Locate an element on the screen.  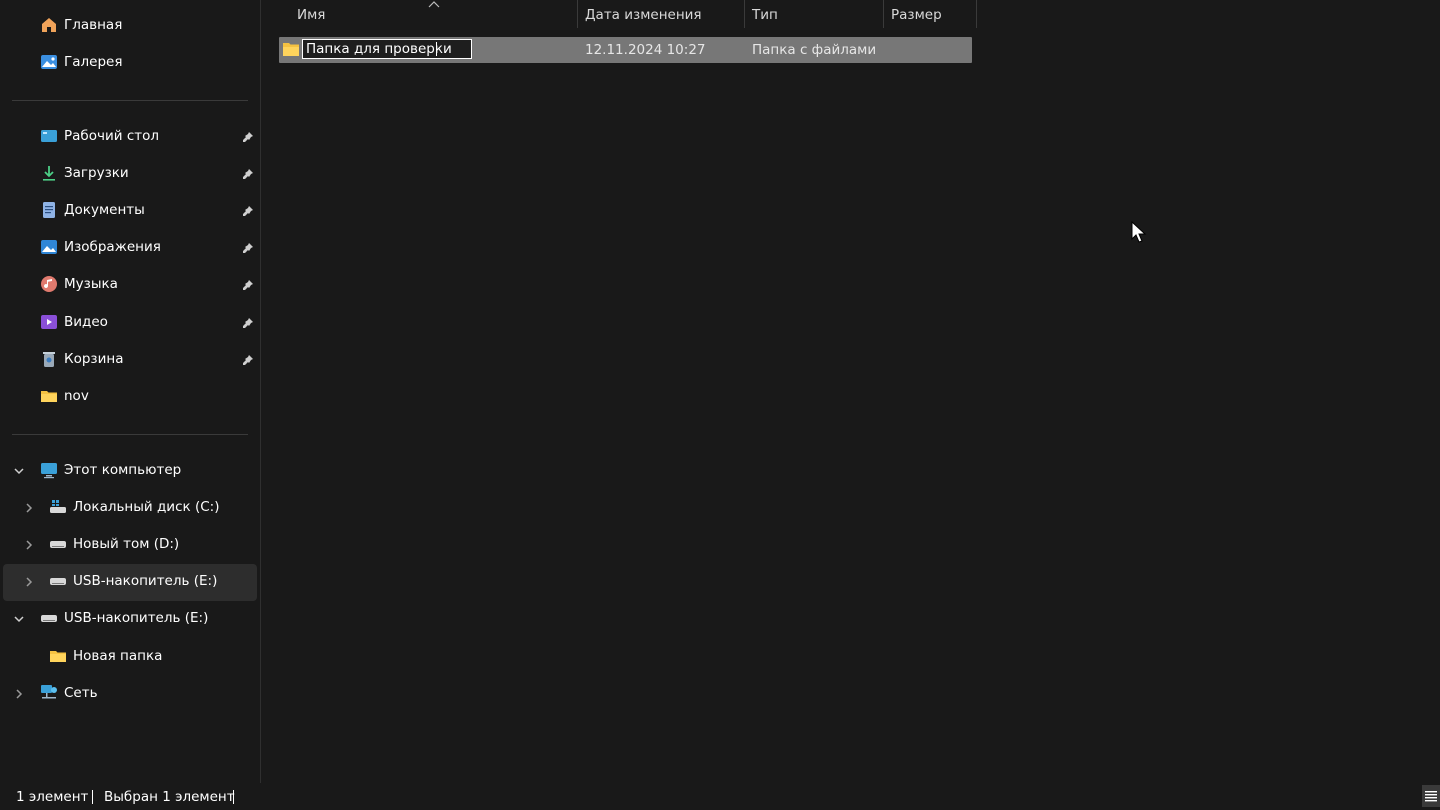
status-selected-count: Выбран 1 элемент is located at coordinates (169, 796).